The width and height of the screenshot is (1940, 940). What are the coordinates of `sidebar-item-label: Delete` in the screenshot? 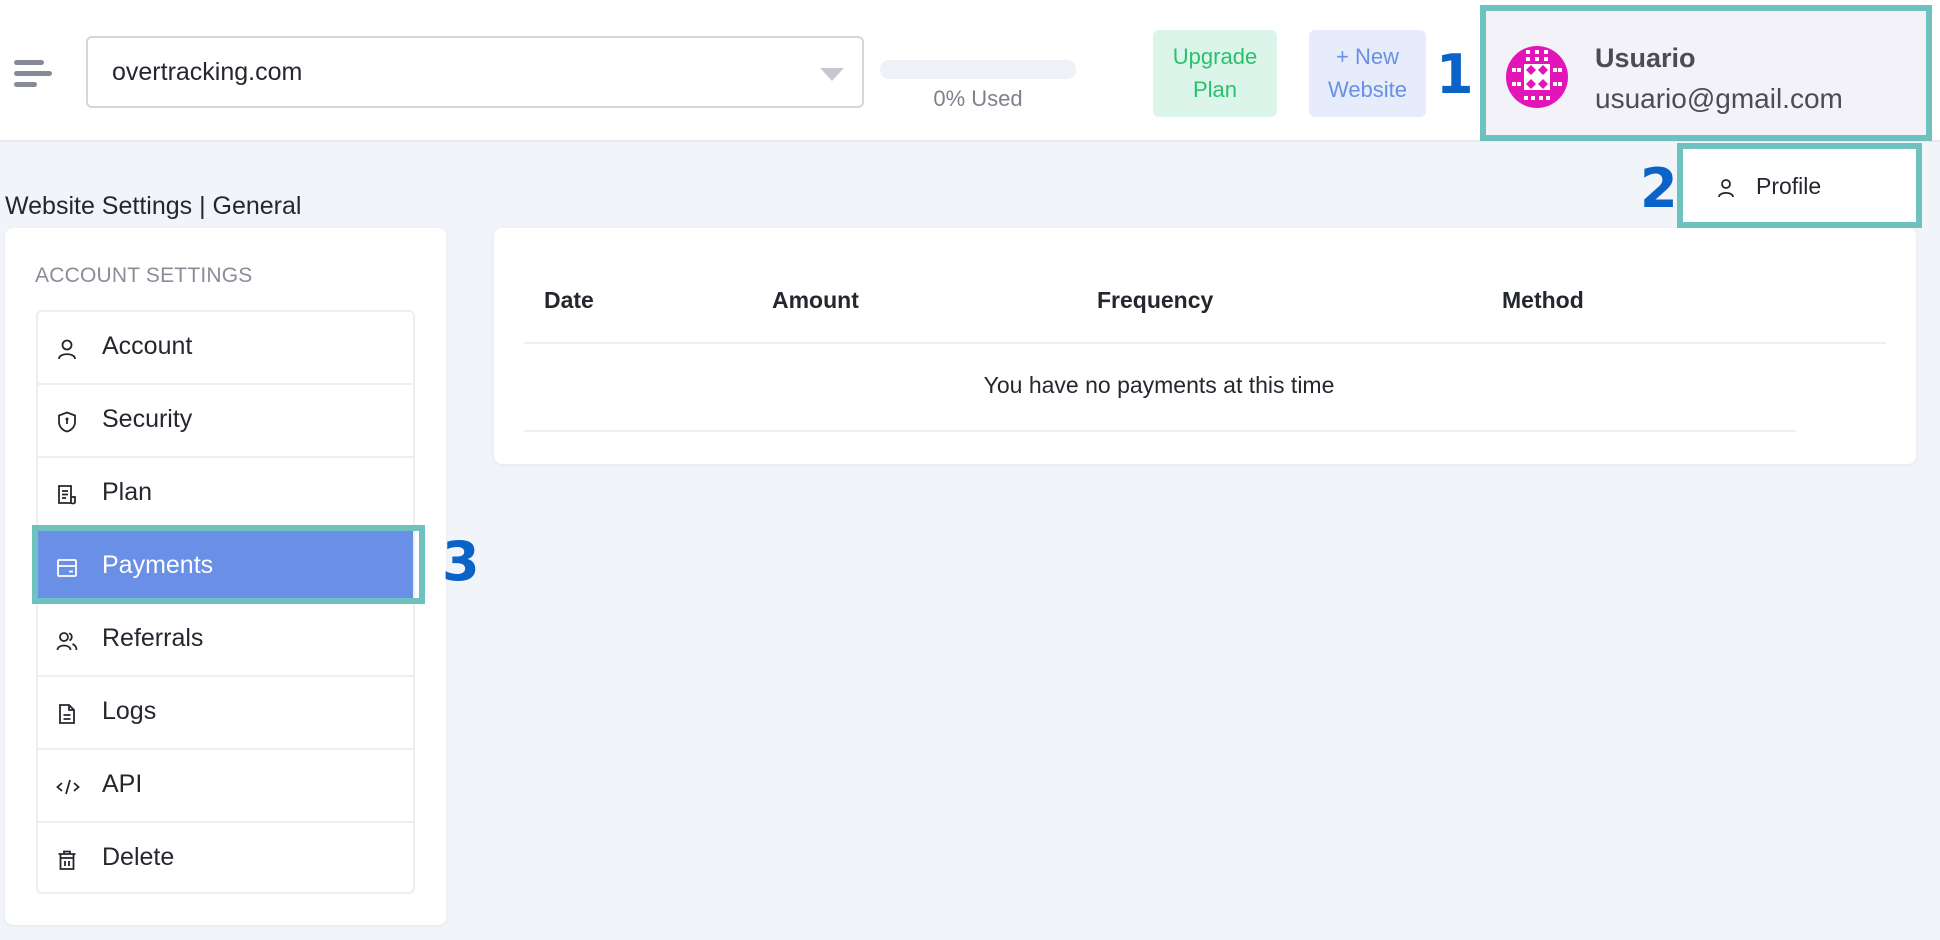 It's located at (138, 857).